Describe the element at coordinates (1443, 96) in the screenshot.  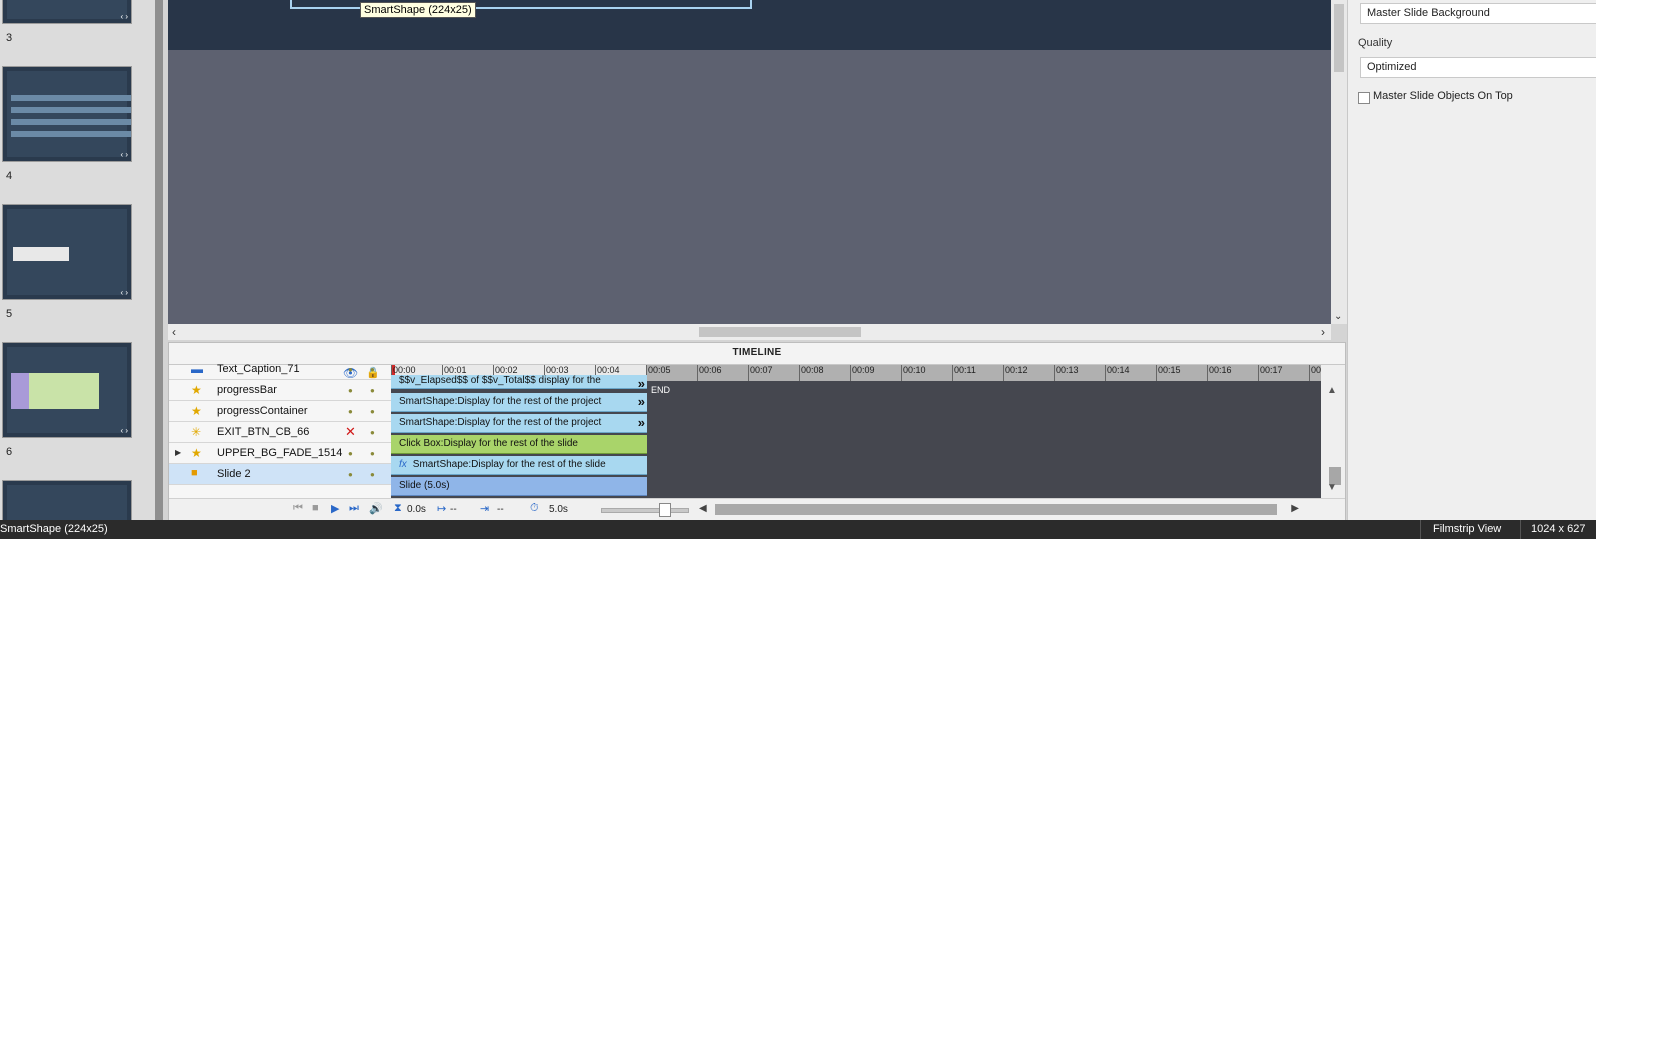
I see `master-objects-label: Master Slide Objects On Top` at that location.